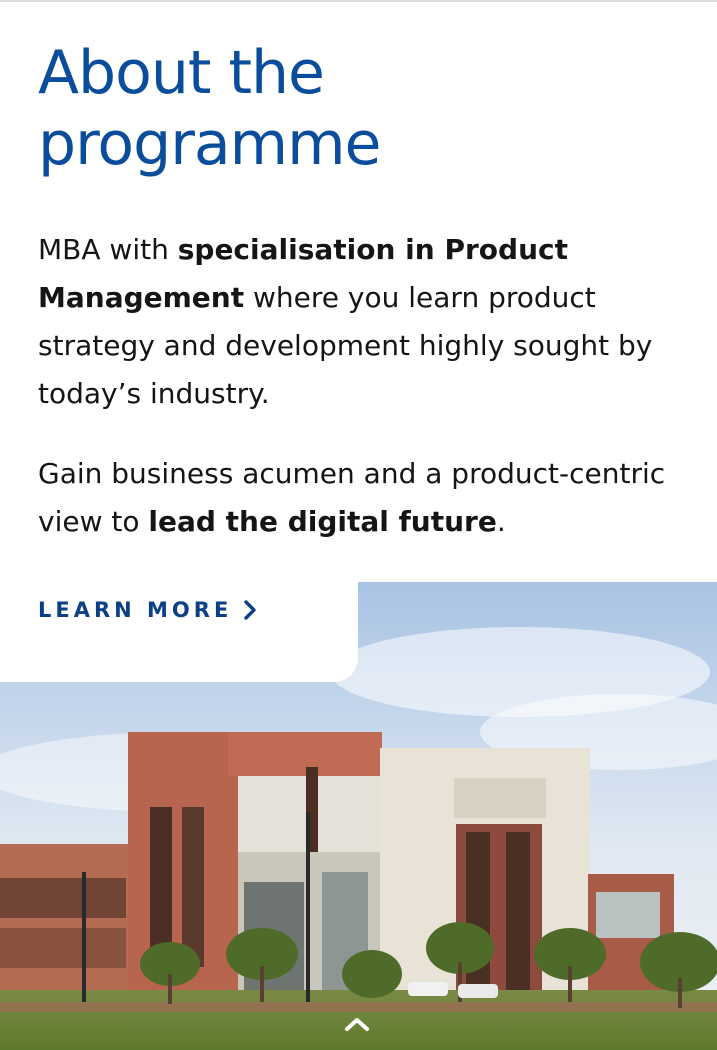 The width and height of the screenshot is (717, 1050). I want to click on top-divider, so click(358, 1).